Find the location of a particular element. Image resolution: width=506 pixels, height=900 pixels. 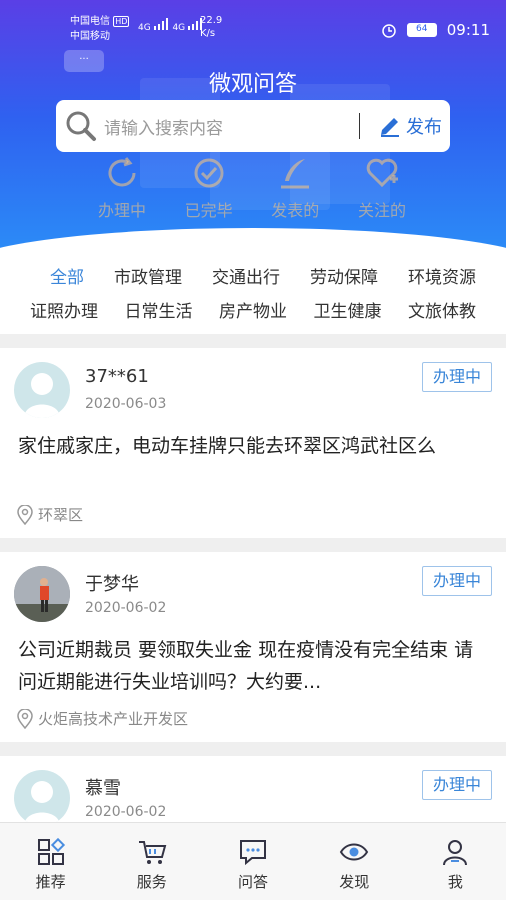

status-right: 64 09:11 is located at coordinates (435, 30).